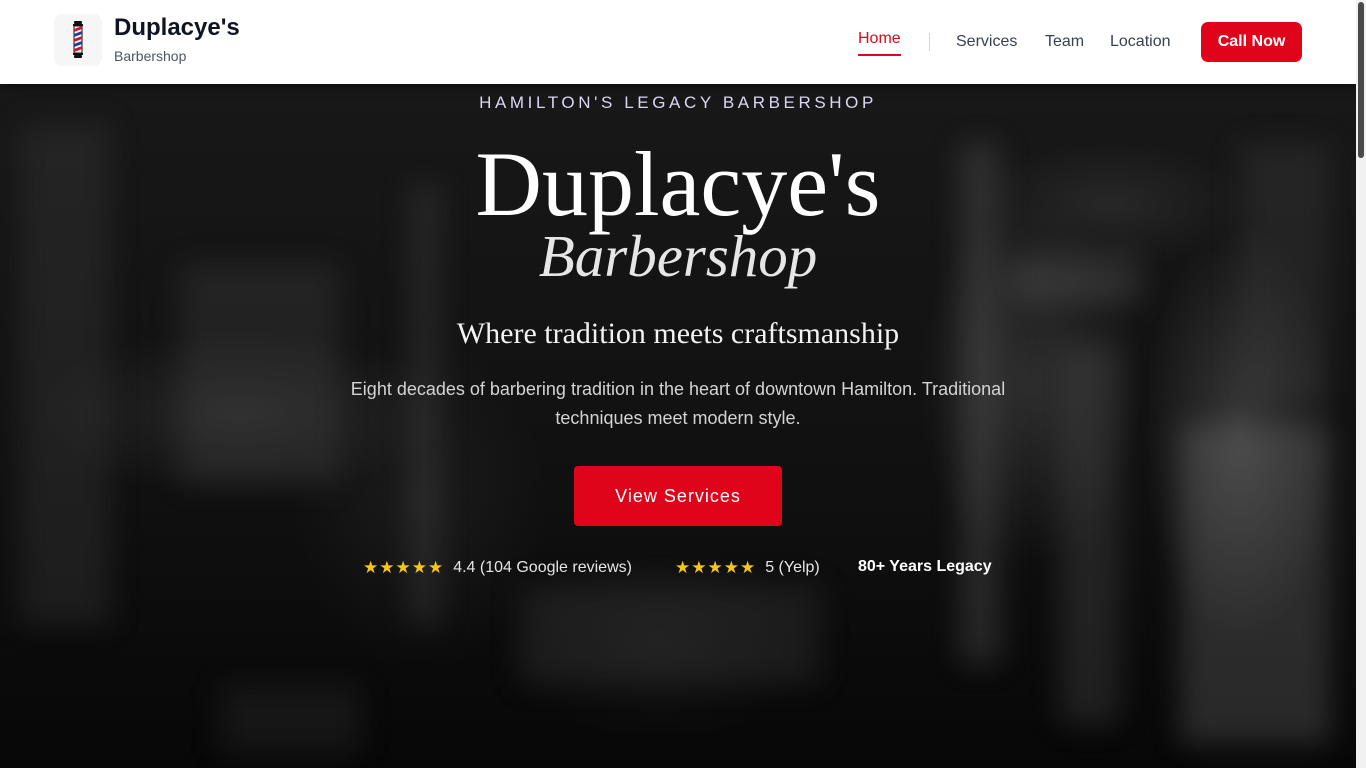 This screenshot has width=1366, height=768. Describe the element at coordinates (1064, 42) in the screenshot. I see `nav-team: Team` at that location.